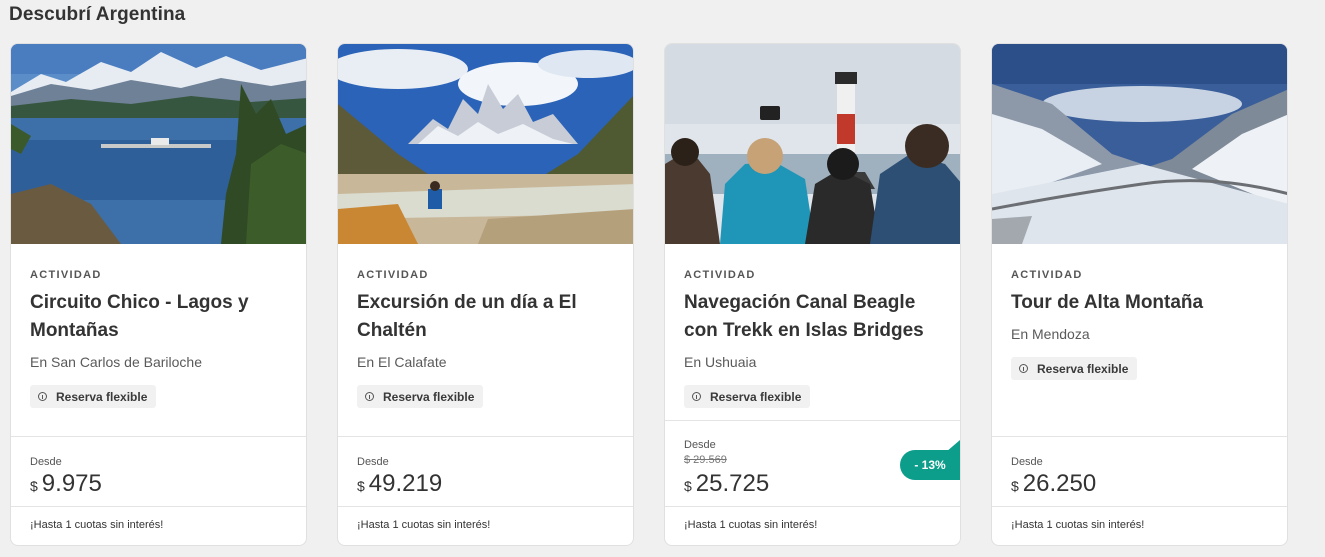 The image size is (1325, 557). Describe the element at coordinates (1143, 303) in the screenshot. I see `card-title: Tour de Alta Montaña` at that location.